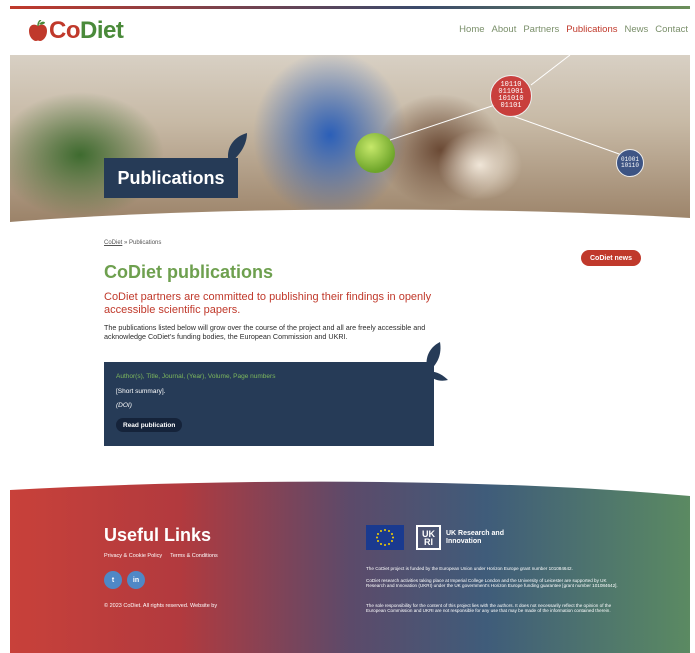  I want to click on nav-news: News, so click(636, 29).